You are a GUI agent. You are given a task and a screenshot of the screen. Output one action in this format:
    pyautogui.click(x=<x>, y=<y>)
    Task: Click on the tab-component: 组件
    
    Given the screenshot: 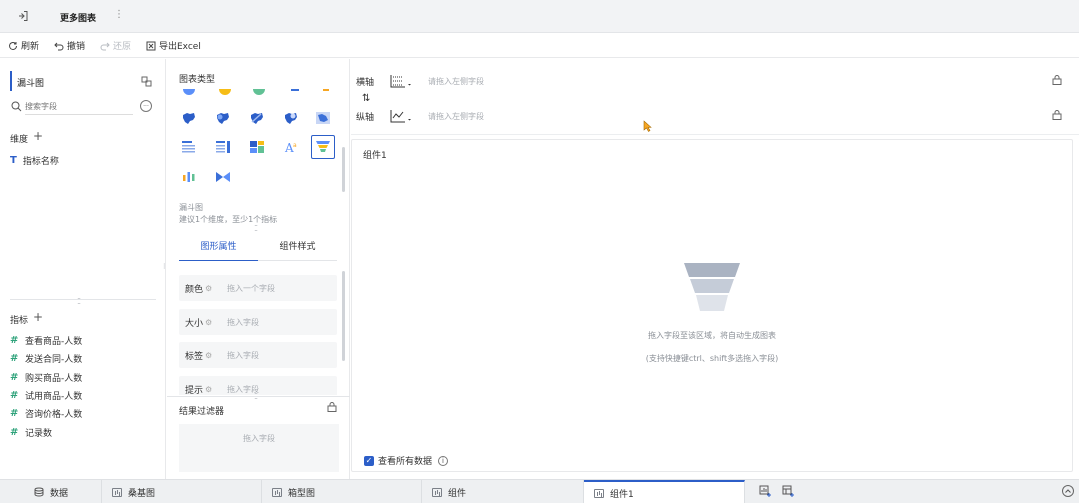 What is the action you would take?
    pyautogui.click(x=503, y=491)
    